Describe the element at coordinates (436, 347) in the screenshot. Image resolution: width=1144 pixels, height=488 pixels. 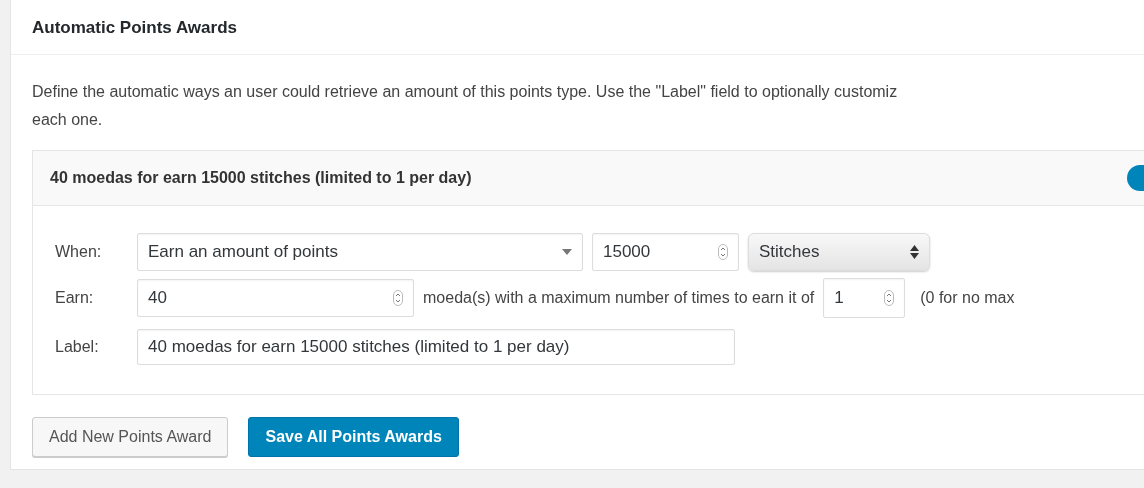
I see `label-input: 40 moedas for earn 15000 stitches (limited to 1 per day)` at that location.